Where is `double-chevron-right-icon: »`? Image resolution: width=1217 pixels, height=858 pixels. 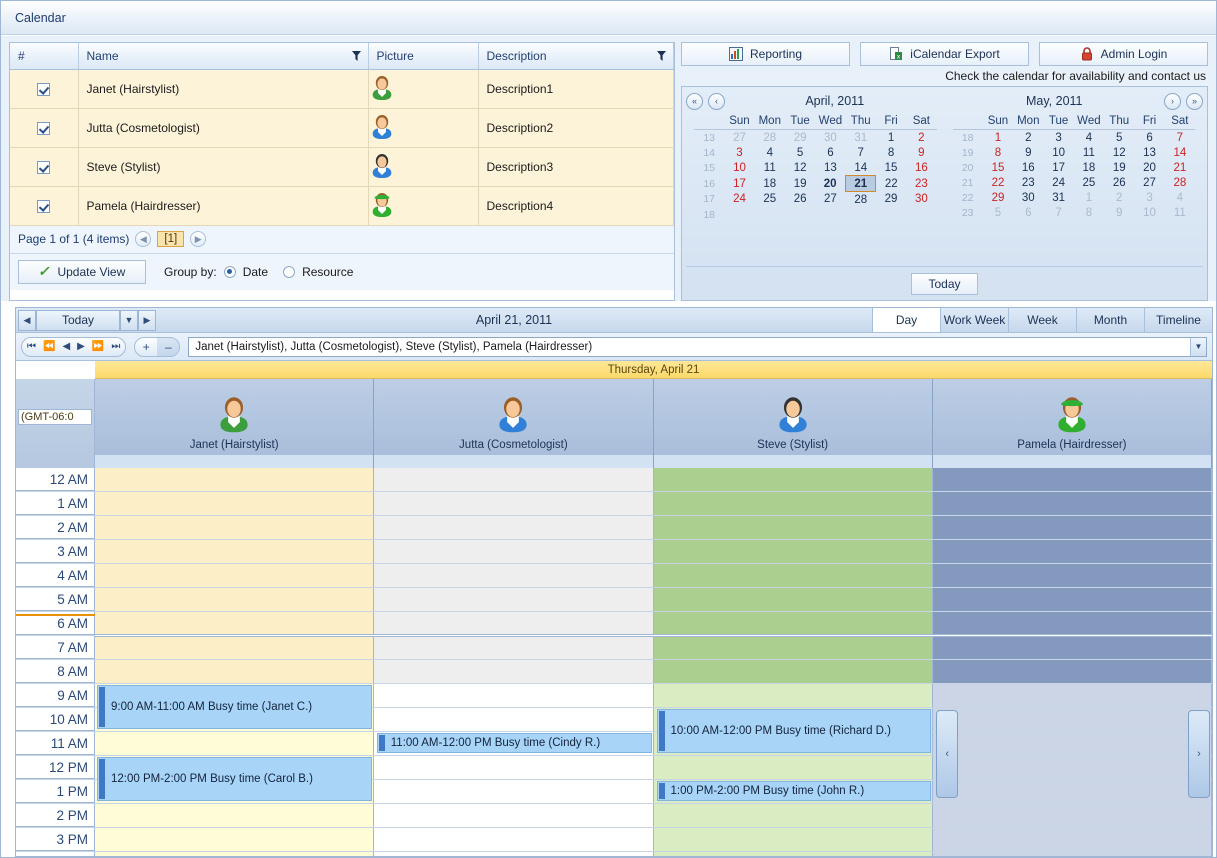 double-chevron-right-icon: » is located at coordinates (1194, 101).